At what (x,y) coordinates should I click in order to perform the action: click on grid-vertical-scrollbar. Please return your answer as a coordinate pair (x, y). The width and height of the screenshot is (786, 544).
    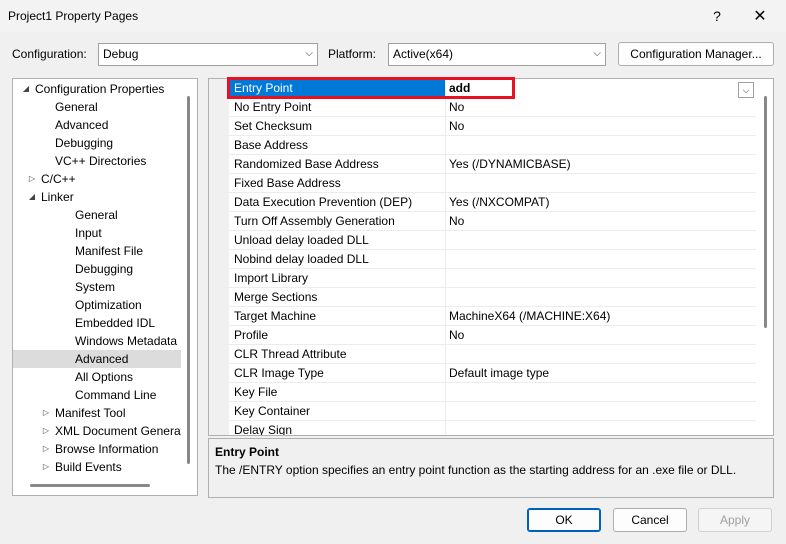
    Looking at the image, I should click on (765, 212).